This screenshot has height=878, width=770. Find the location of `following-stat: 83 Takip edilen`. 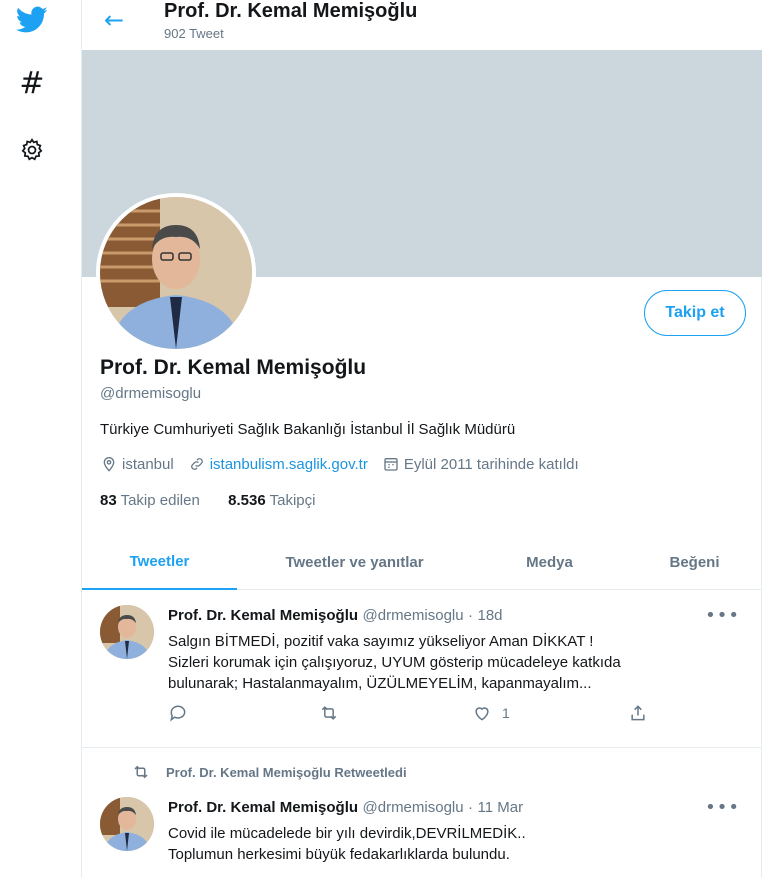

following-stat: 83 Takip edilen is located at coordinates (150, 500).